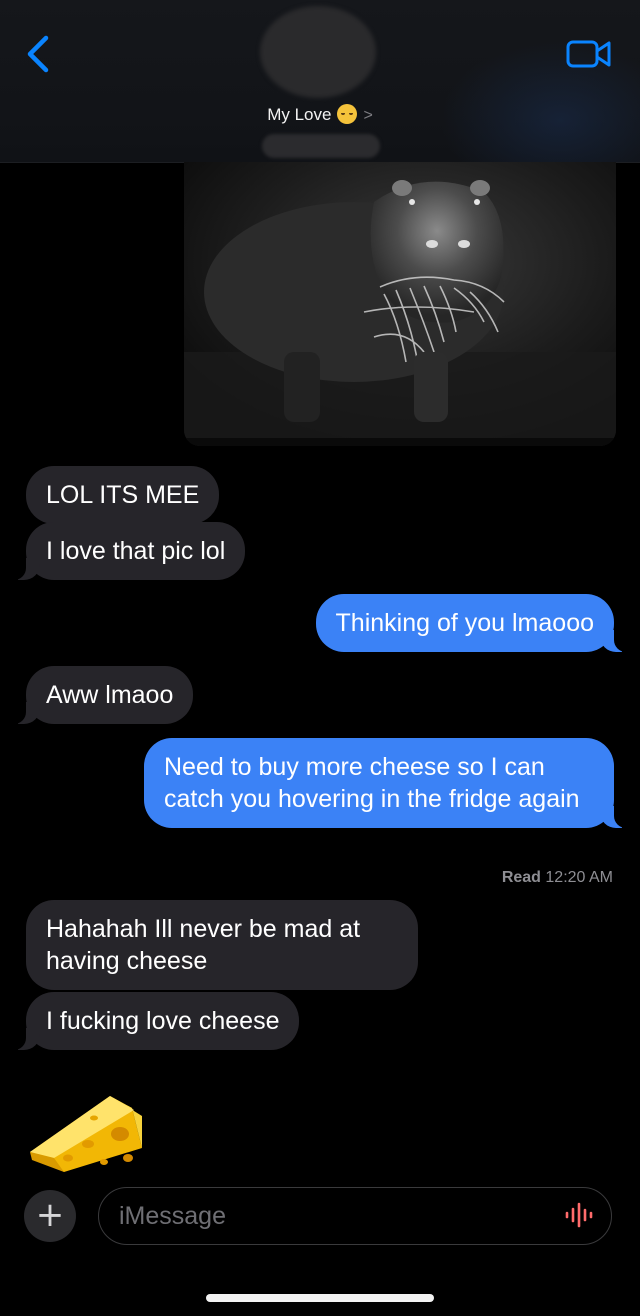 This screenshot has height=1316, width=640. I want to click on message-text: I fucking love cheese, so click(163, 1021).